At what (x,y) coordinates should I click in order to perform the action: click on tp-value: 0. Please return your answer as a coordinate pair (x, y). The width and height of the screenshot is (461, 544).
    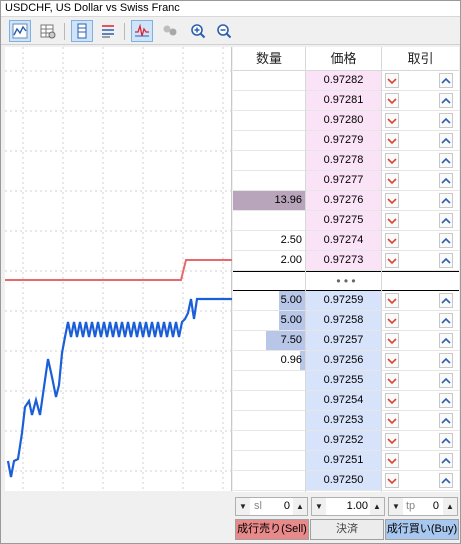
    Looking at the image, I should click on (432, 506).